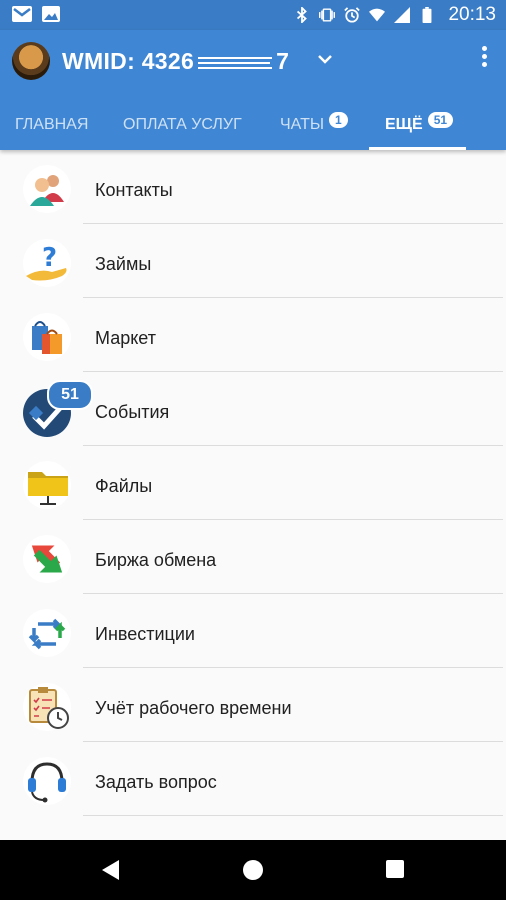 This screenshot has height=900, width=506. What do you see at coordinates (110, 870) in the screenshot?
I see `back-icon` at bounding box center [110, 870].